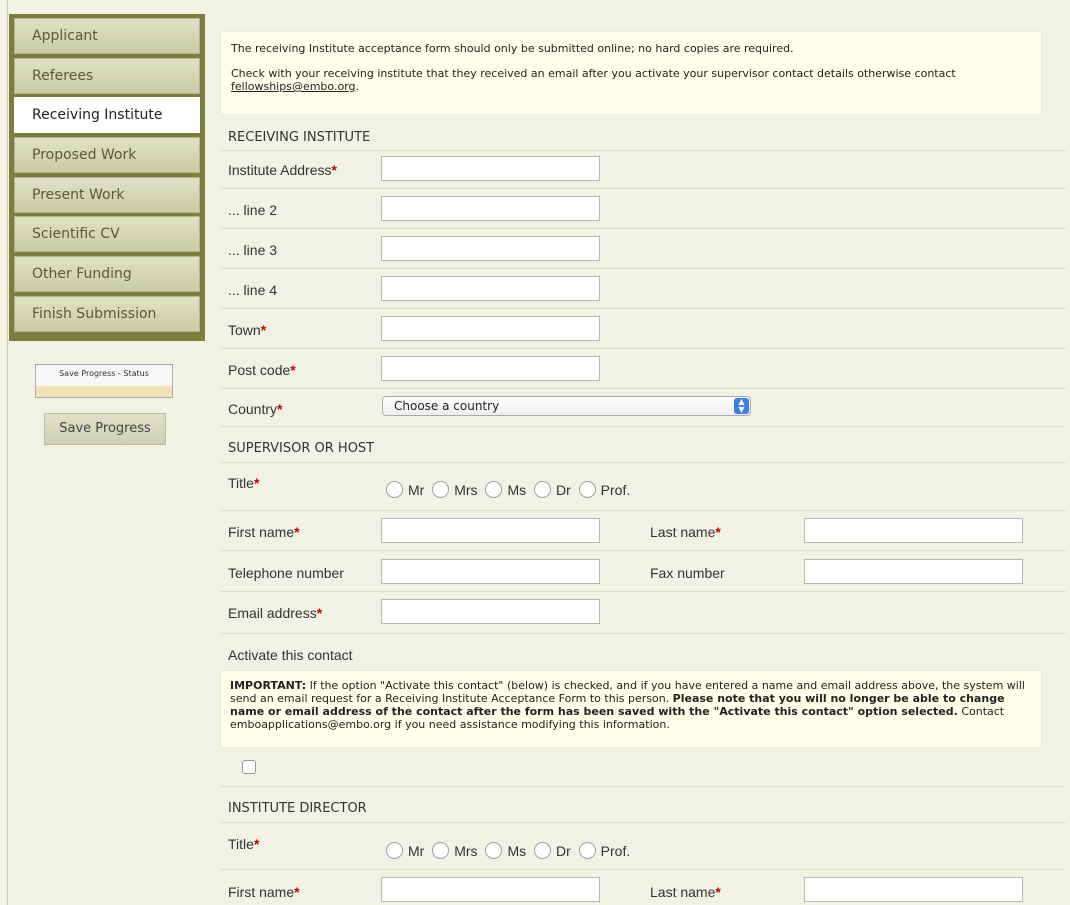 This screenshot has height=905, width=1070. What do you see at coordinates (490, 248) in the screenshot?
I see `address-line-3-input` at bounding box center [490, 248].